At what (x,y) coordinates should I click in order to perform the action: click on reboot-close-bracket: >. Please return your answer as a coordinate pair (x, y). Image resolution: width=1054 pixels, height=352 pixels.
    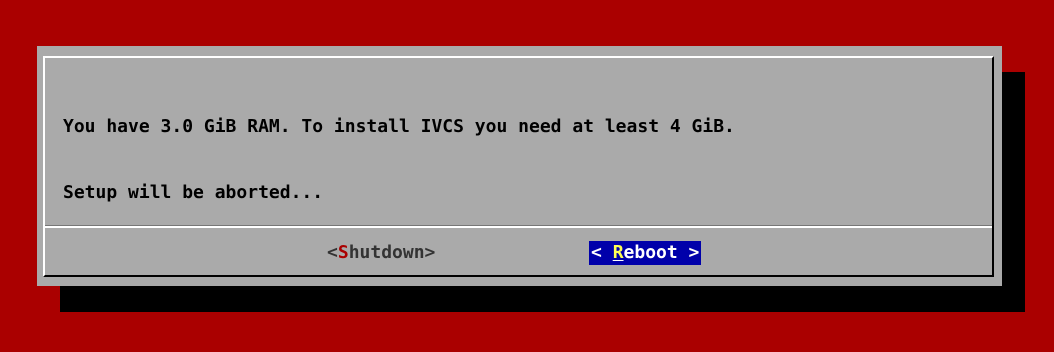
    Looking at the image, I should click on (688, 252).